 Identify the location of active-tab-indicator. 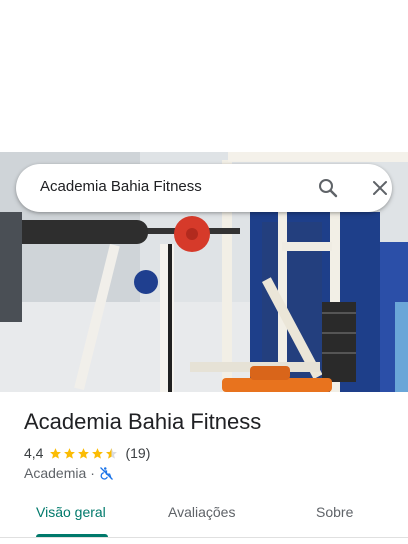
(72, 535).